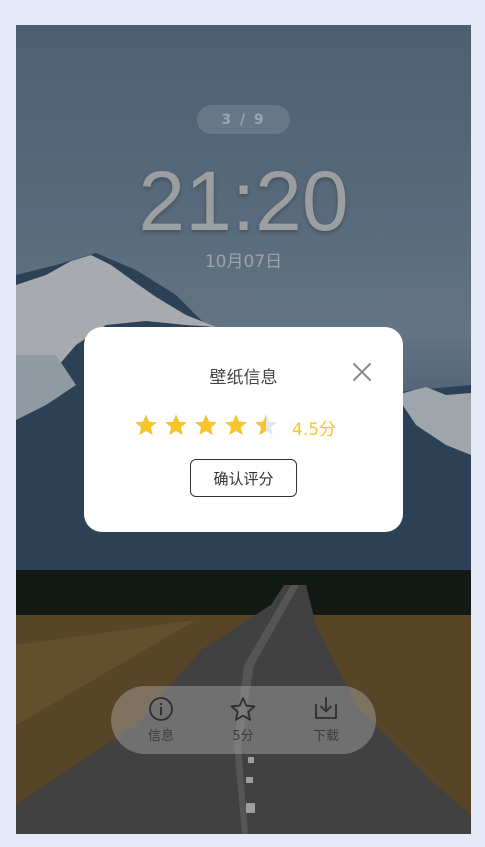  Describe the element at coordinates (243, 201) in the screenshot. I see `clock-time: 21:20` at that location.